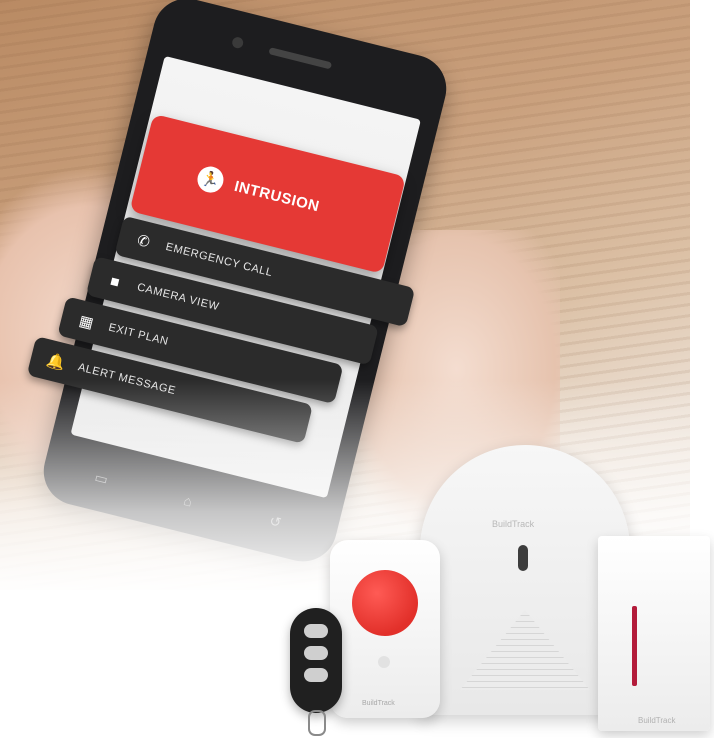  What do you see at coordinates (634, 646) in the screenshot?
I see `sensor-indicator-strip` at bounding box center [634, 646].